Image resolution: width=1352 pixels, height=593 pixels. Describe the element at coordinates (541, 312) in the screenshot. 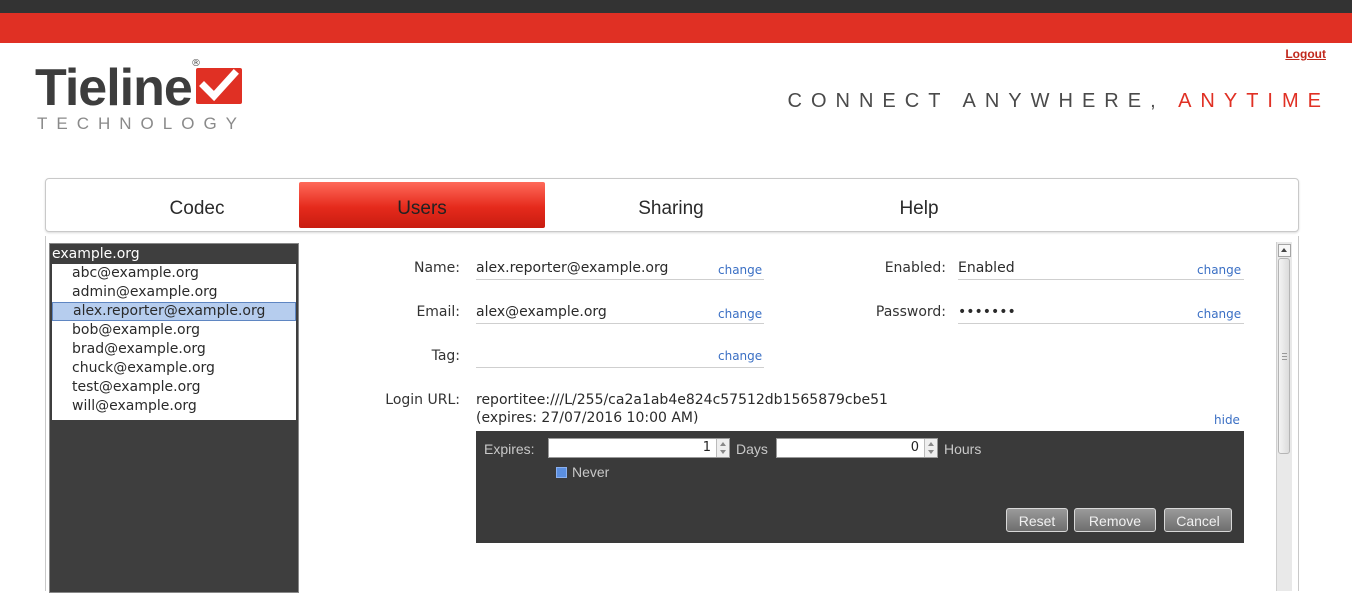

I see `email-value: alex@example.org` at that location.